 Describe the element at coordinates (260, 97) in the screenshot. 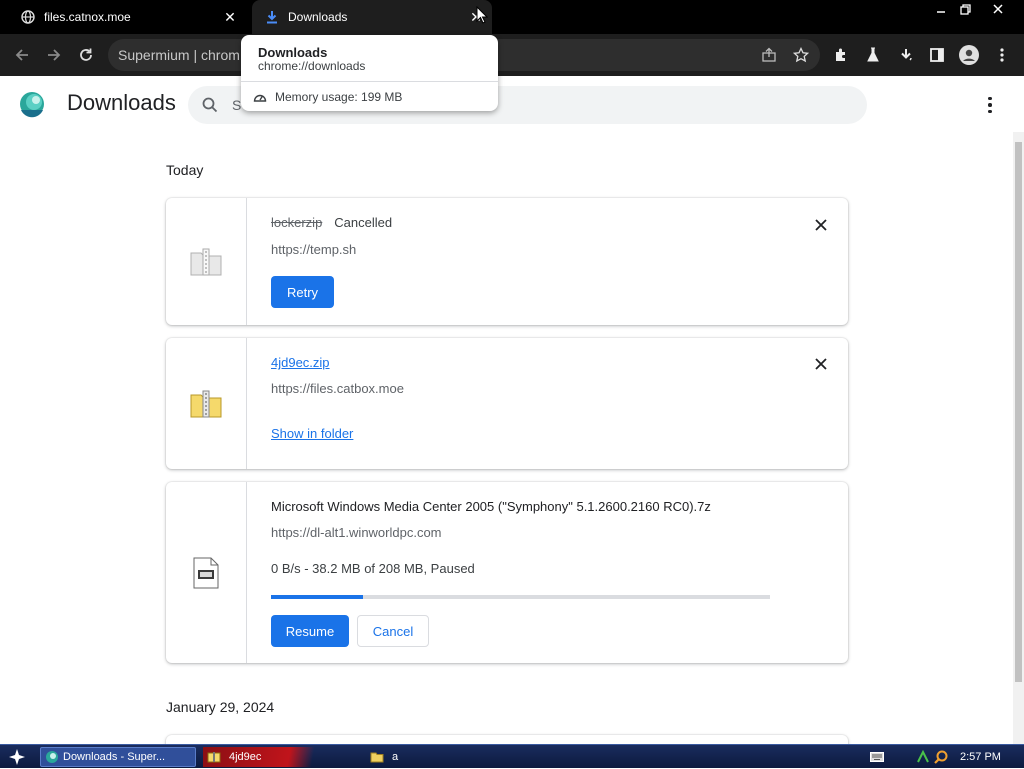

I see `memory-gauge-icon` at that location.